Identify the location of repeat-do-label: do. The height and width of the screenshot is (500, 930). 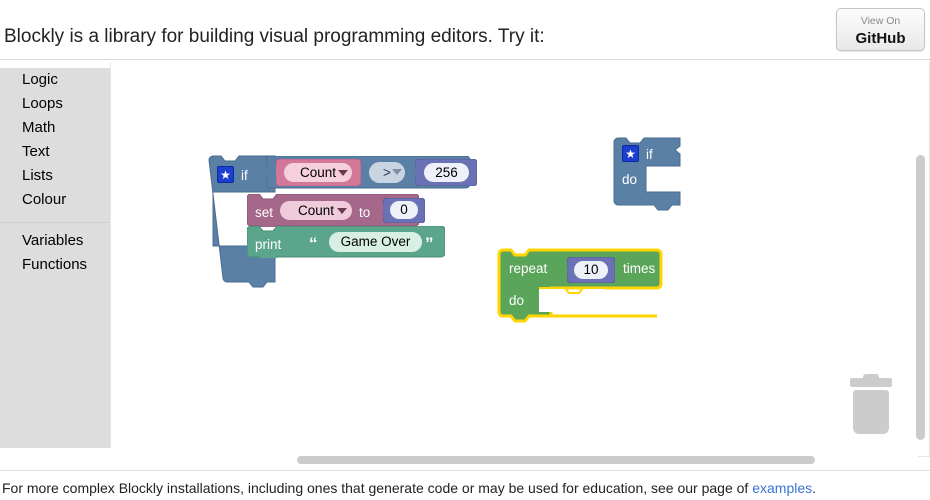
(517, 300).